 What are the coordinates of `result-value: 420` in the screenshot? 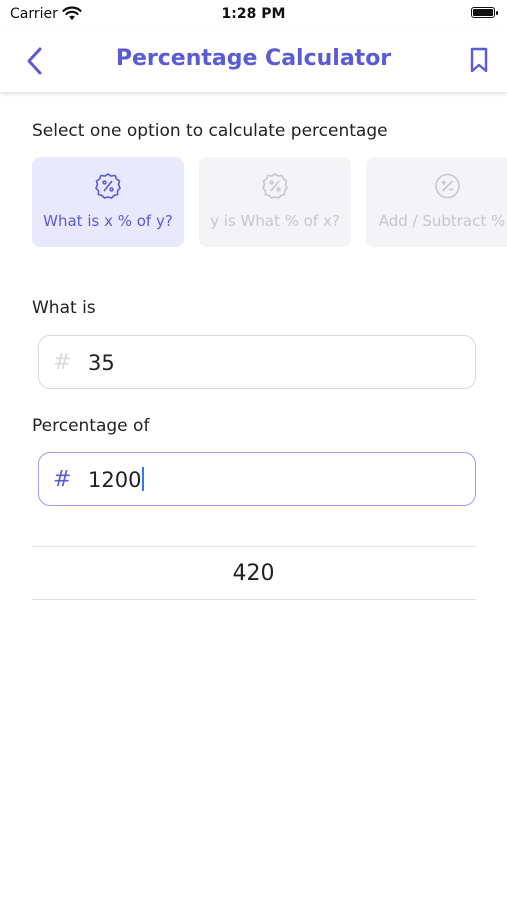 It's located at (253, 573).